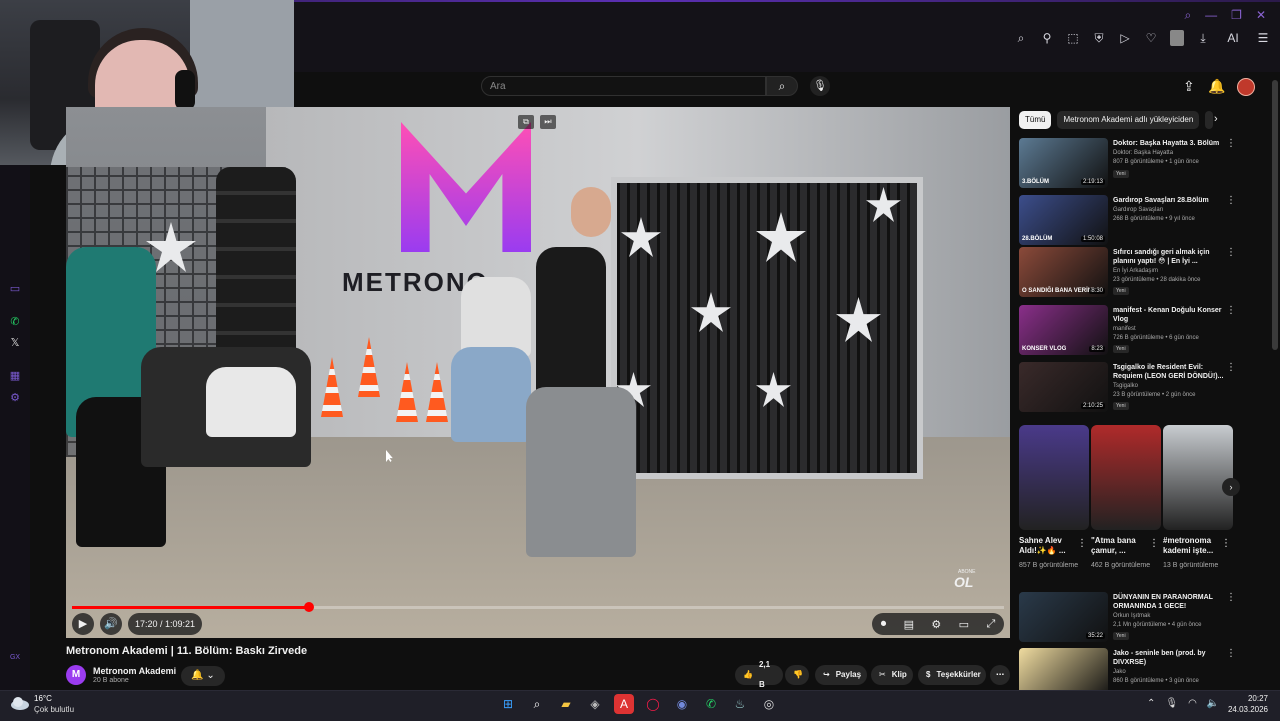 Image resolution: width=1280 pixels, height=721 pixels. Describe the element at coordinates (1128, 120) in the screenshot. I see `chip-uploader: Metronom Akademi adlı yükleyiciden` at that location.